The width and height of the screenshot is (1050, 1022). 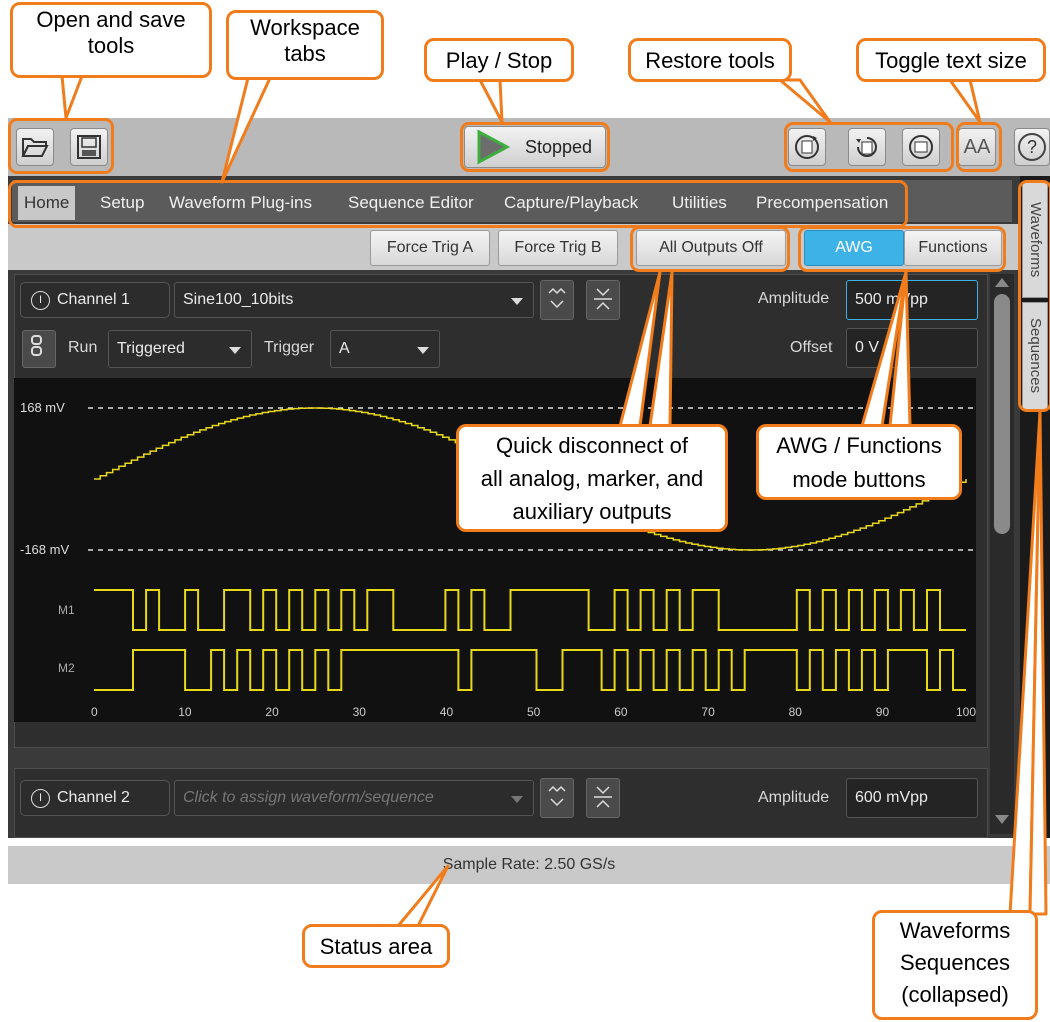 I want to click on channel2-toggle: I Channel 2, so click(x=95, y=798).